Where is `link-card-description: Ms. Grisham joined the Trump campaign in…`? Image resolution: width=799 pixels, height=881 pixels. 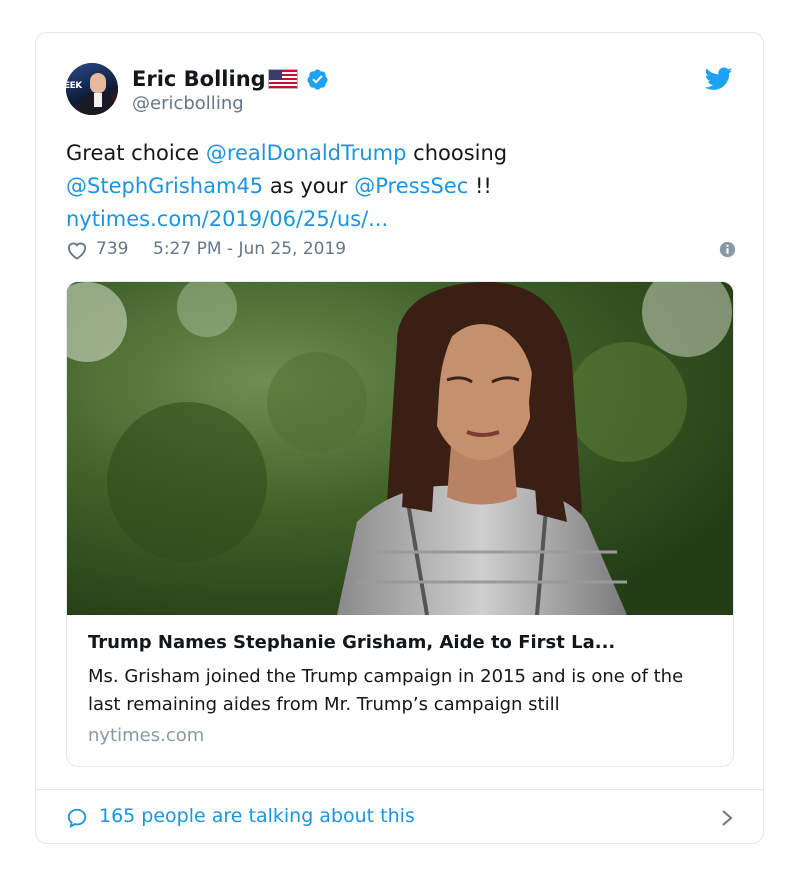 link-card-description: Ms. Grisham joined the Trump campaign in… is located at coordinates (386, 690).